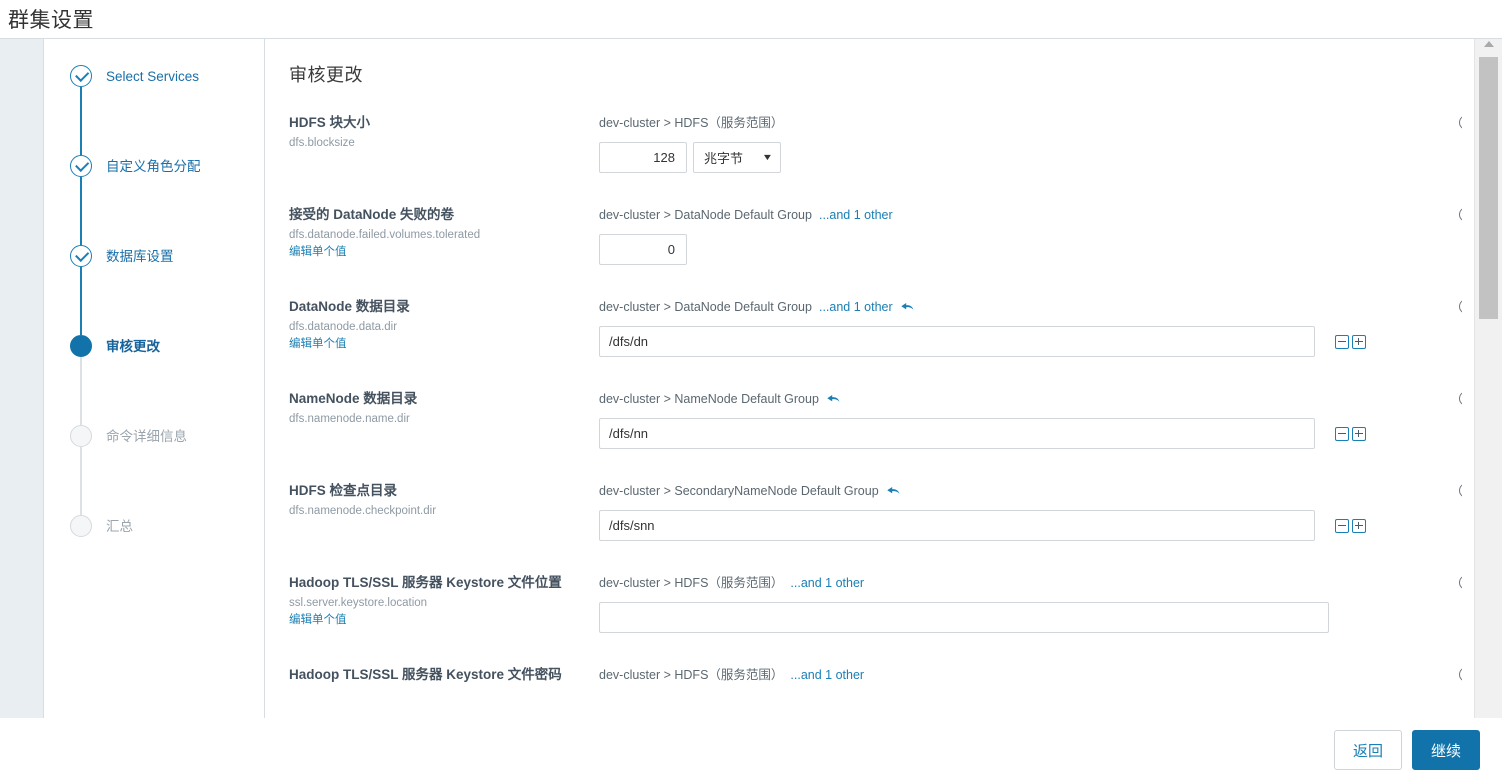 This screenshot has height=782, width=1502. Describe the element at coordinates (1350, 341) in the screenshot. I see `path-entry-controls` at that location.